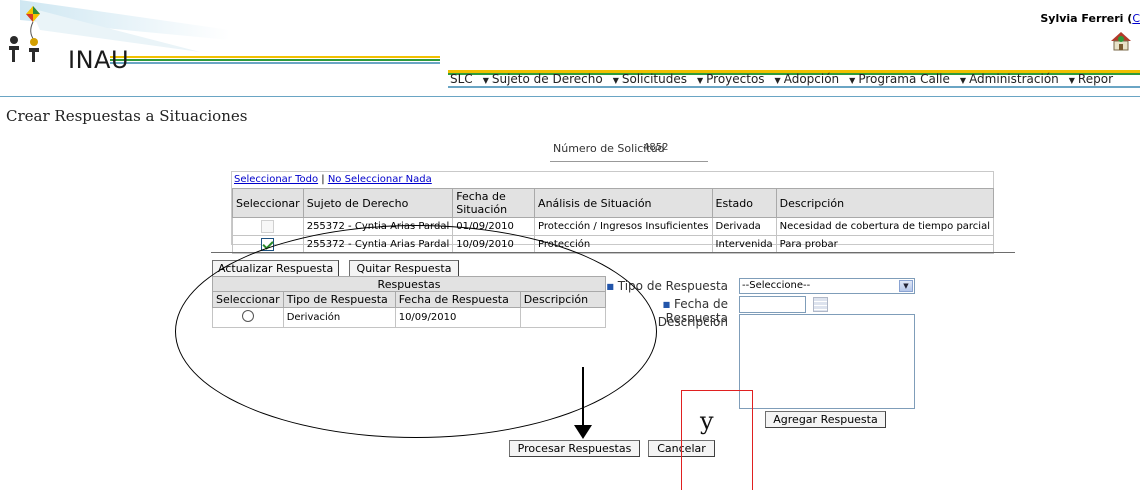 This screenshot has width=1140, height=490. Describe the element at coordinates (885, 226) in the screenshot. I see `cell-descripcion: Necesidad de cobertura de tiempo parcial` at that location.